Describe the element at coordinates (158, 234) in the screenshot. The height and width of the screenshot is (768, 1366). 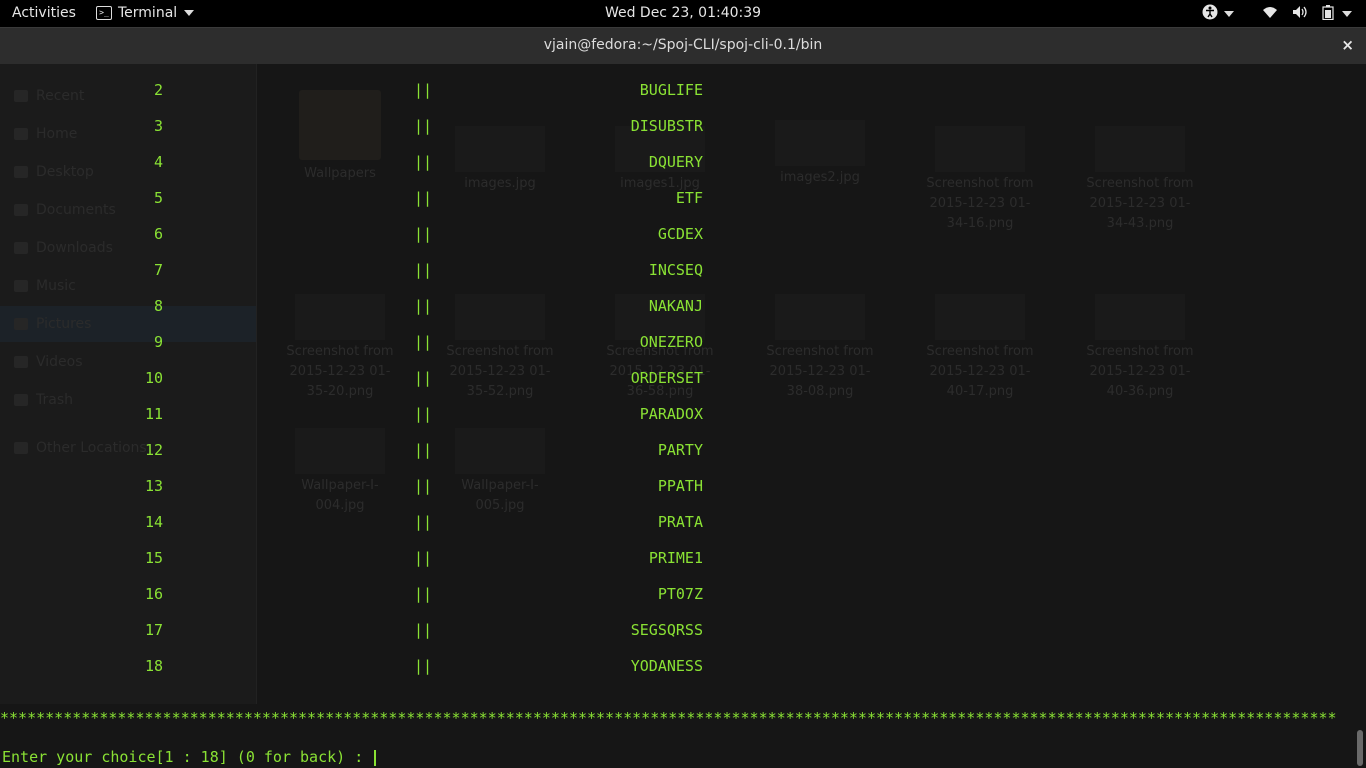
I see `problem-number: 6` at that location.